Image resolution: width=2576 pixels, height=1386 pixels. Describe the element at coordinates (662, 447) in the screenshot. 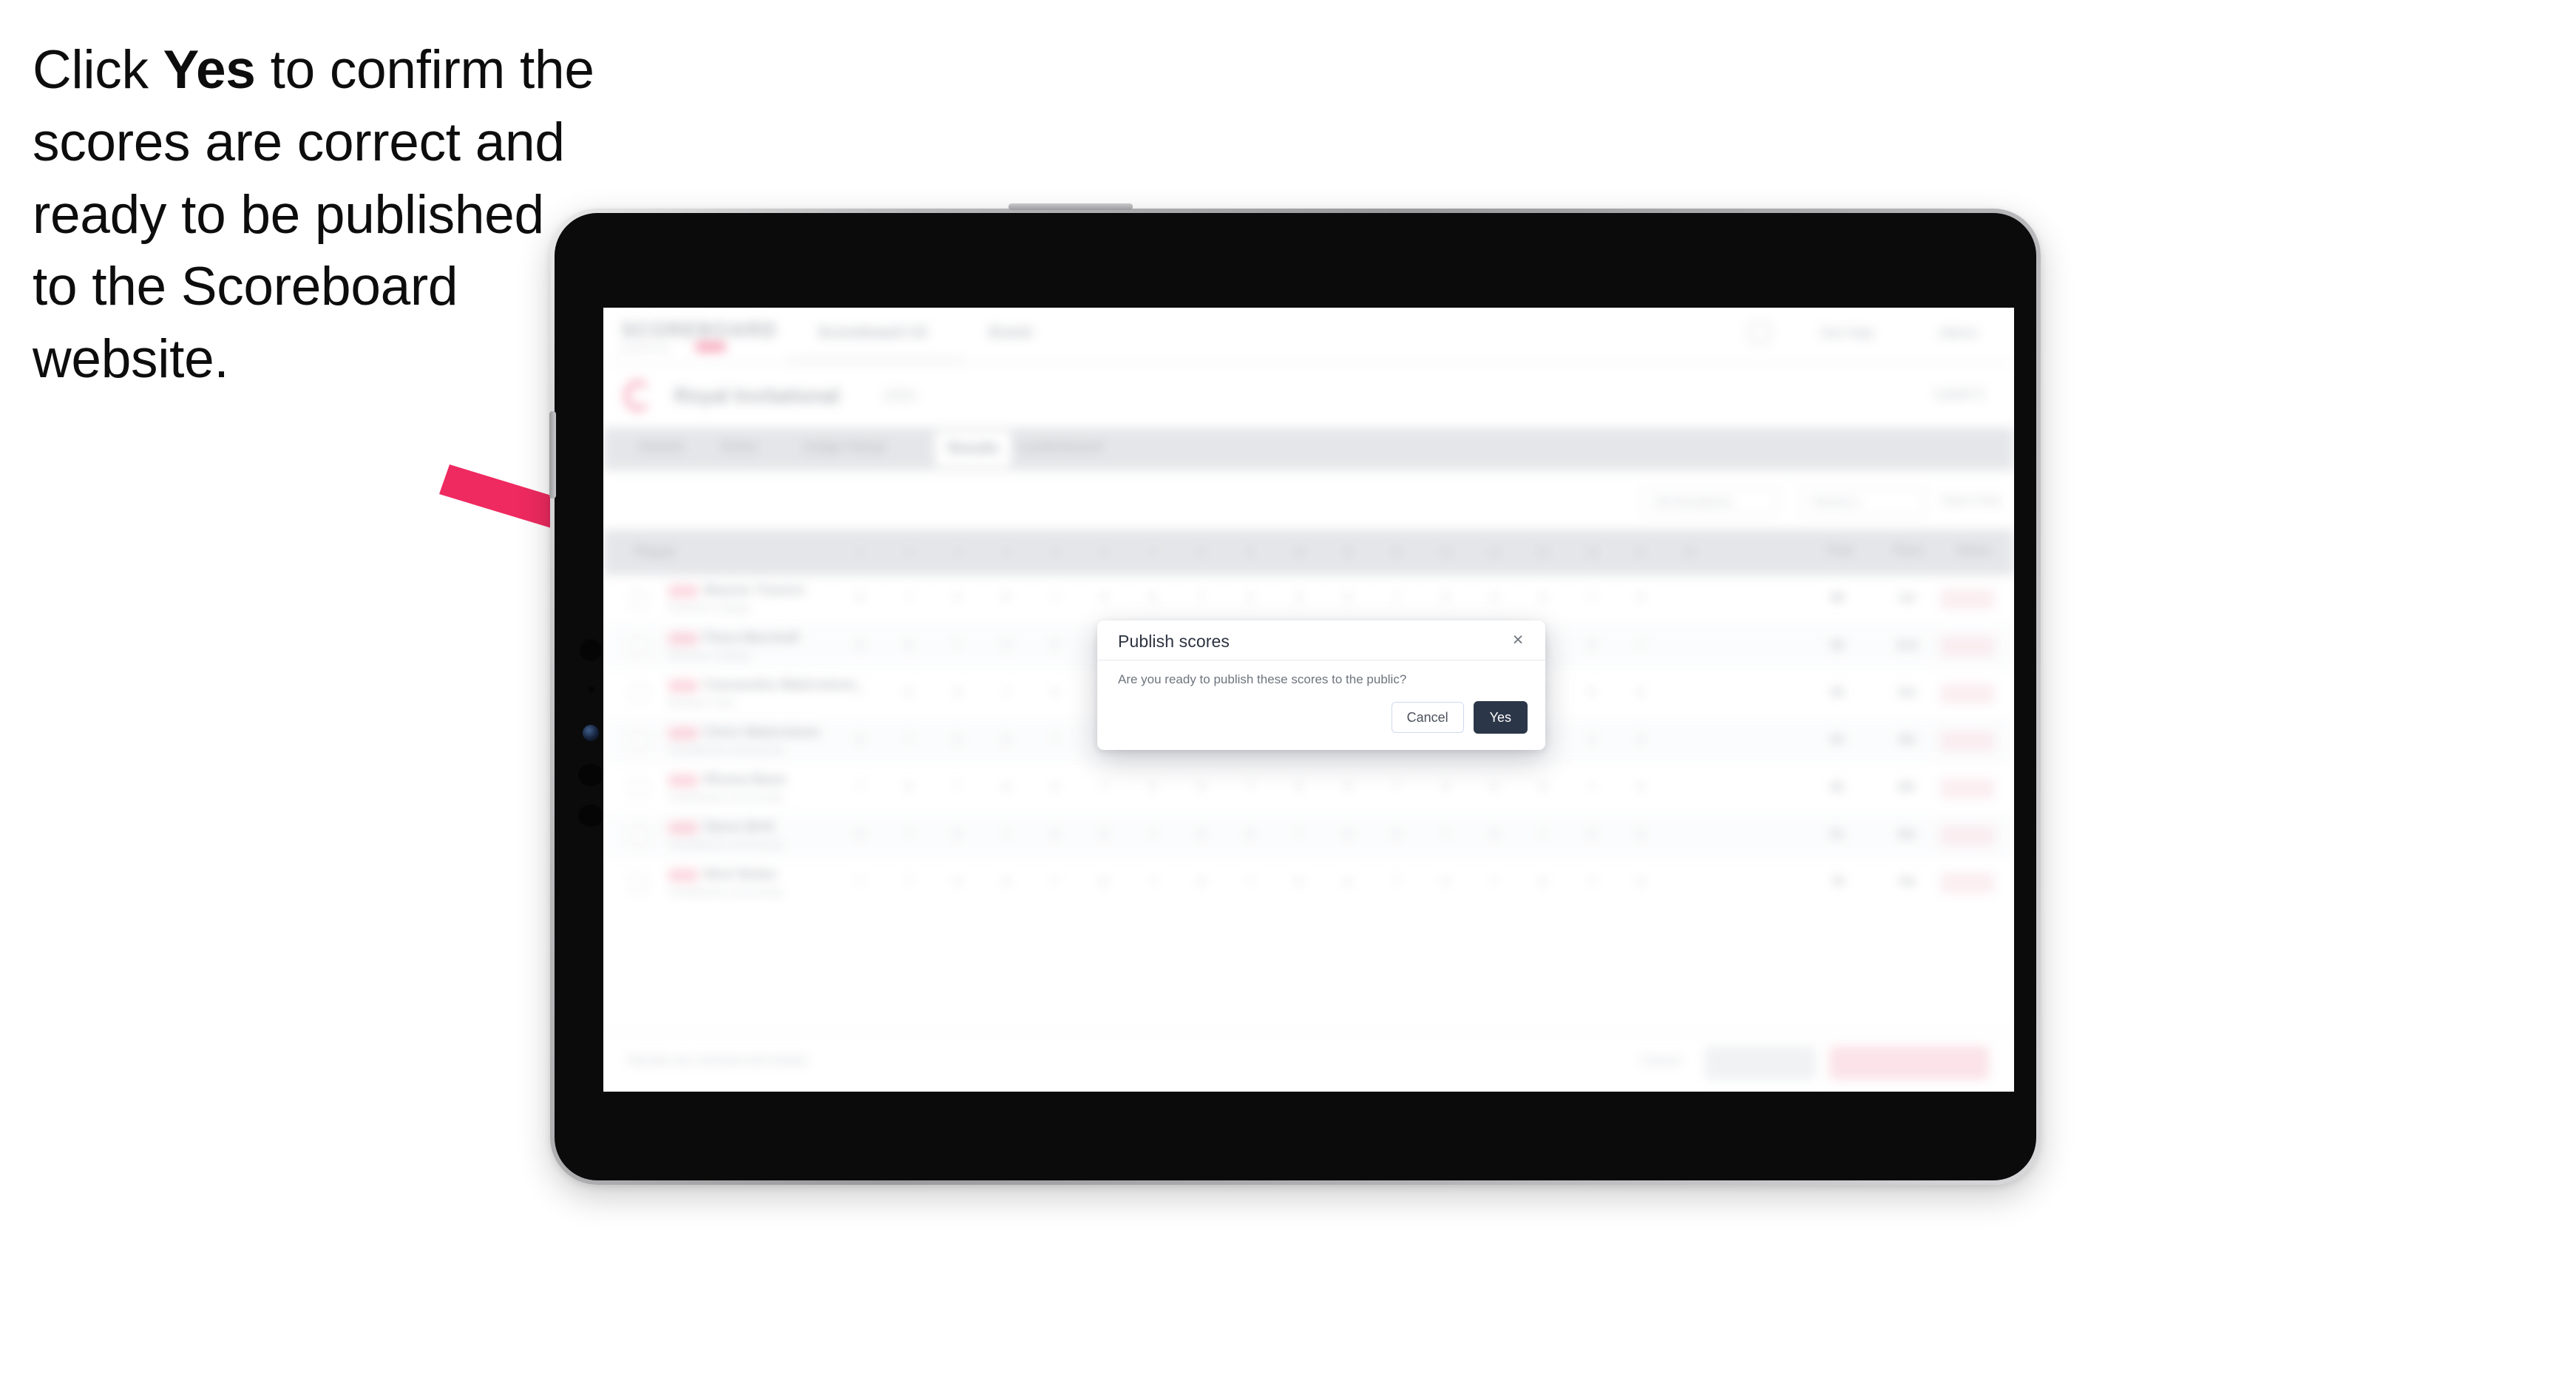

I see `tab-details: Details` at that location.